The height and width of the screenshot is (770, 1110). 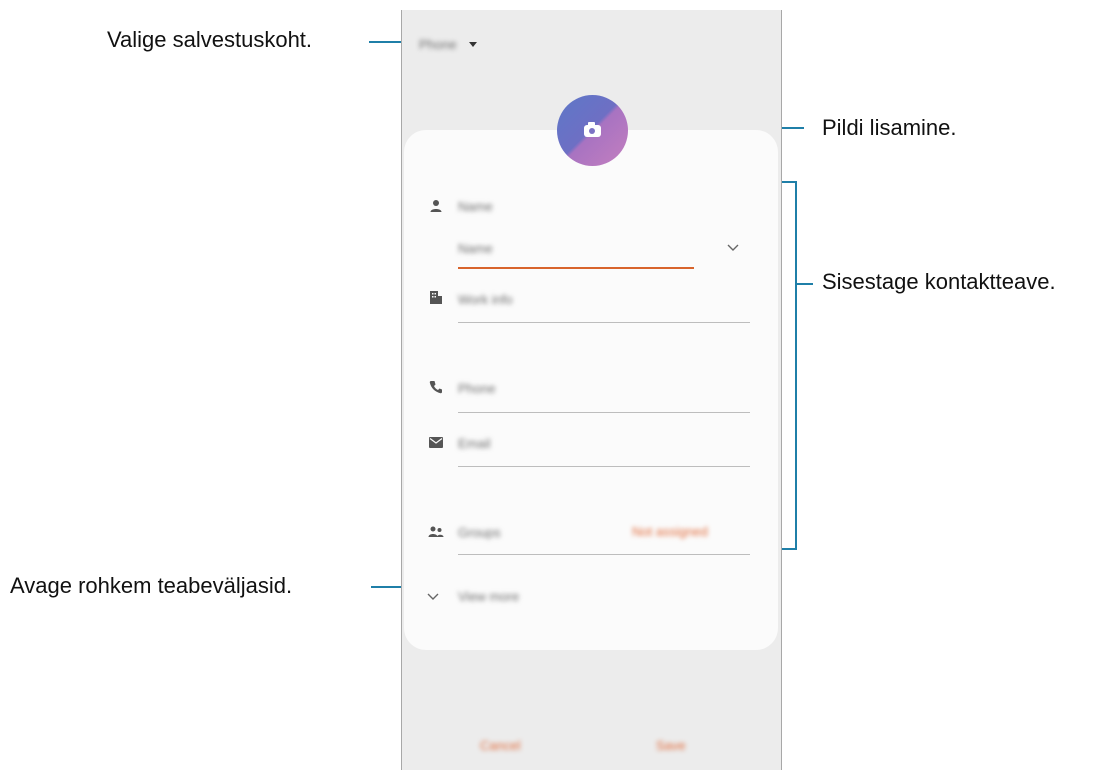 I want to click on chevron-down-icon, so click(x=733, y=248).